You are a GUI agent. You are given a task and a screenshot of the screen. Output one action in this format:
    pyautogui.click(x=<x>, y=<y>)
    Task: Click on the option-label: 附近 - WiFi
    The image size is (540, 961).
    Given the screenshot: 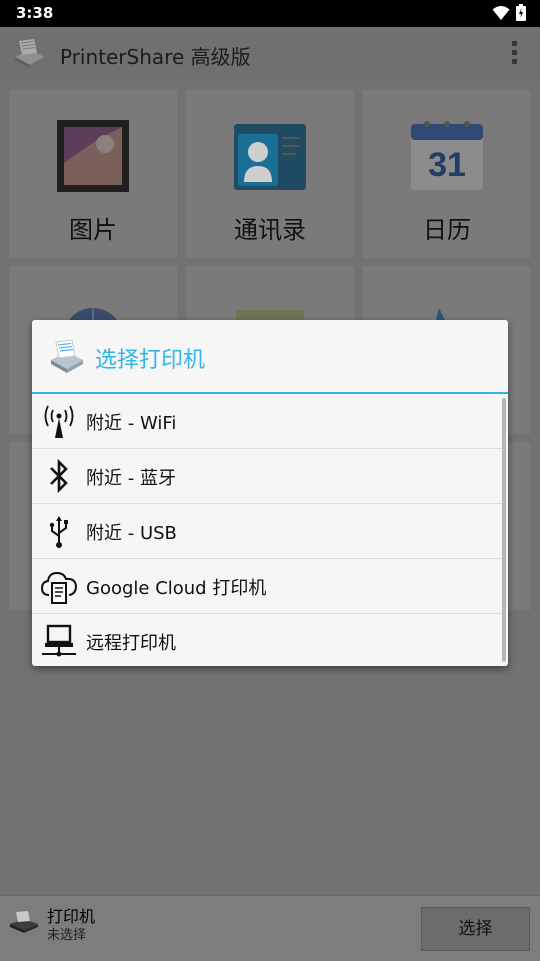 What is the action you would take?
    pyautogui.click(x=131, y=423)
    